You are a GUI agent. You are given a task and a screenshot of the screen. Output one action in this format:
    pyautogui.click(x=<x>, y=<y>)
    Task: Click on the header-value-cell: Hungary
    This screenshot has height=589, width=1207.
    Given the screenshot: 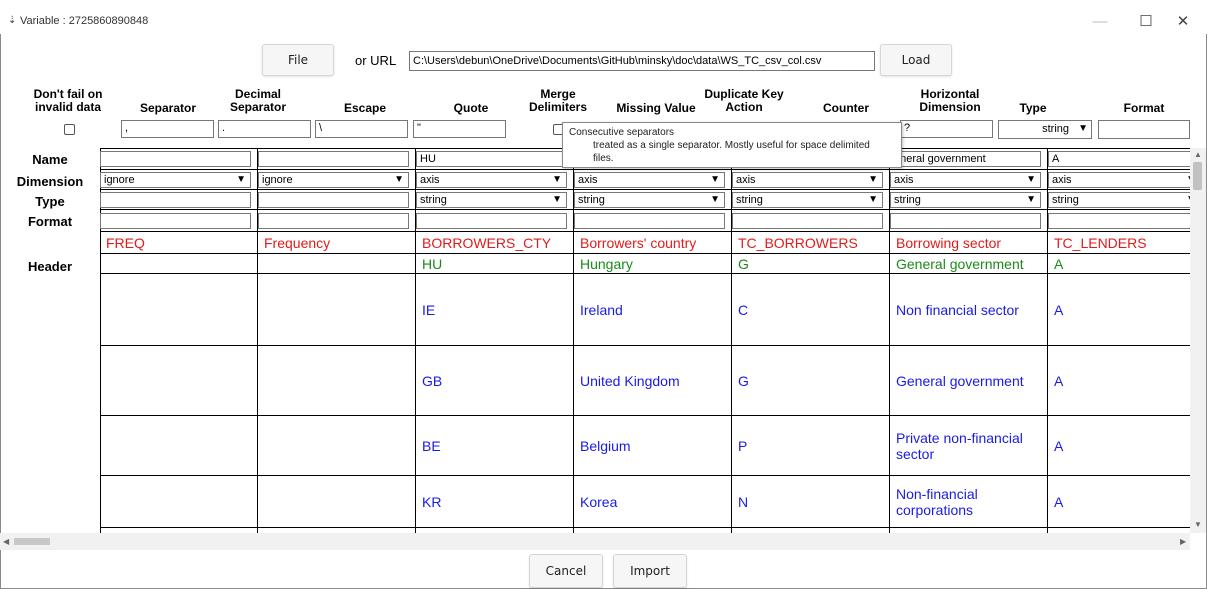 What is the action you would take?
    pyautogui.click(x=653, y=264)
    